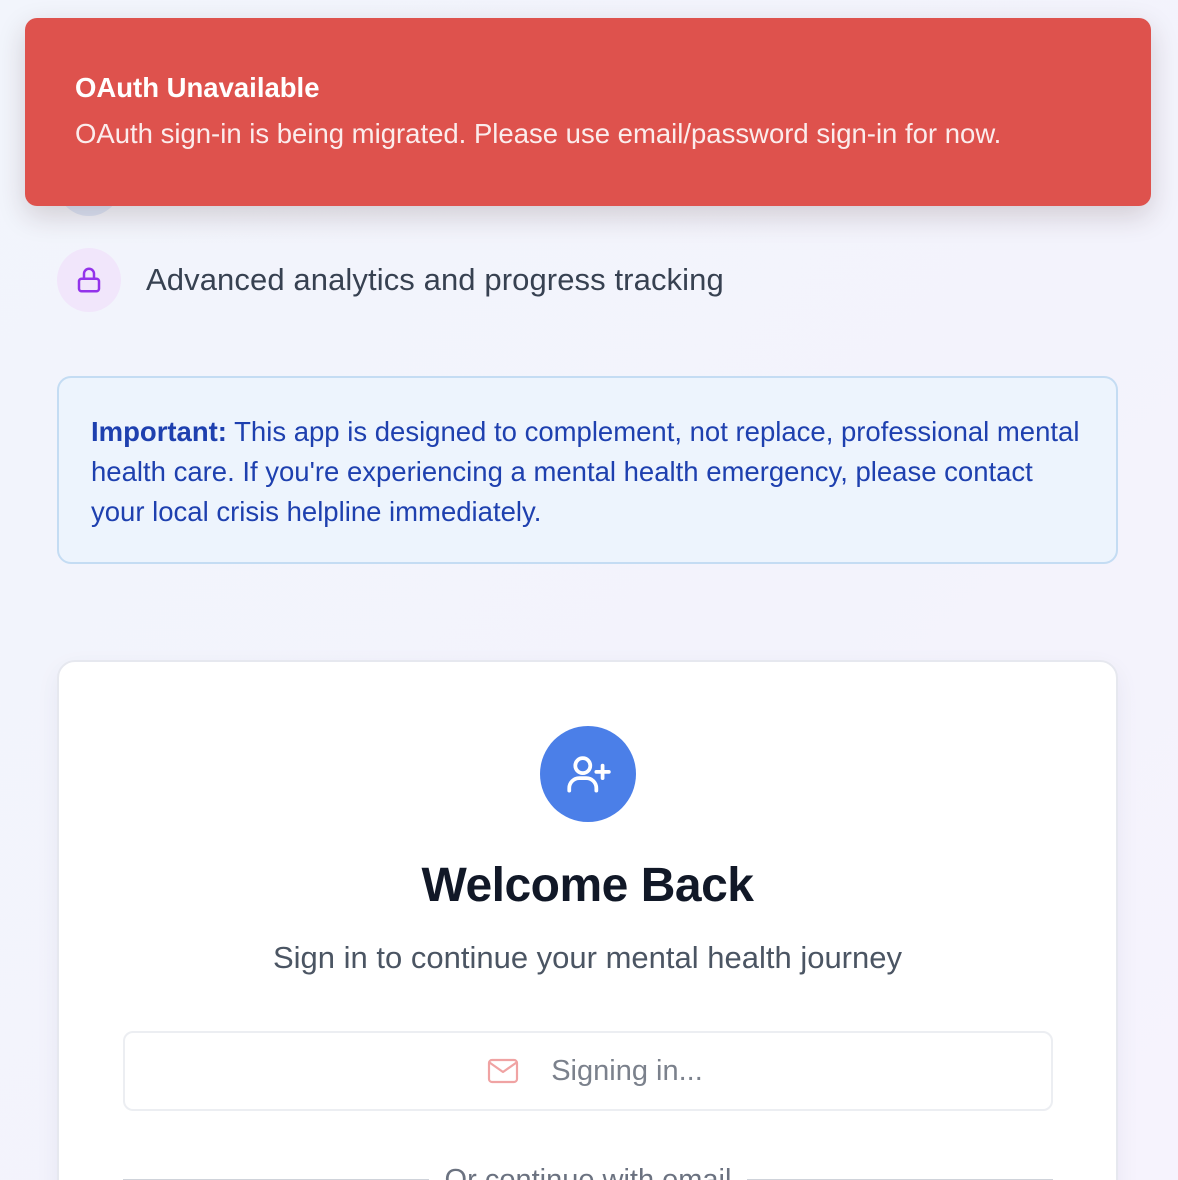 This screenshot has height=1180, width=1178. I want to click on toast-title: OAuth Unavailable, so click(197, 87).